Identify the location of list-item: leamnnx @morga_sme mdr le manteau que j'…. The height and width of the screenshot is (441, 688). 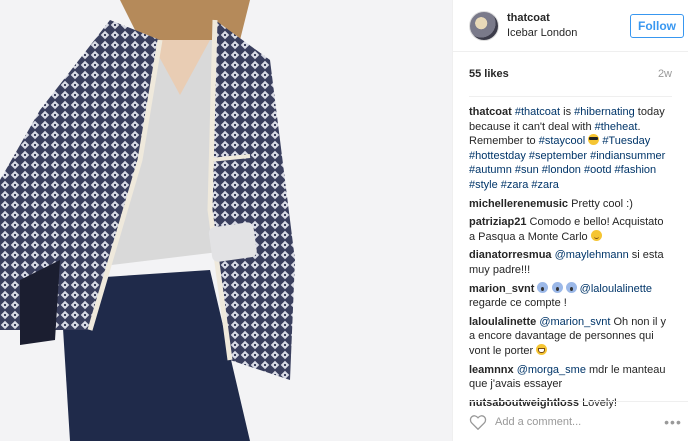
(570, 377).